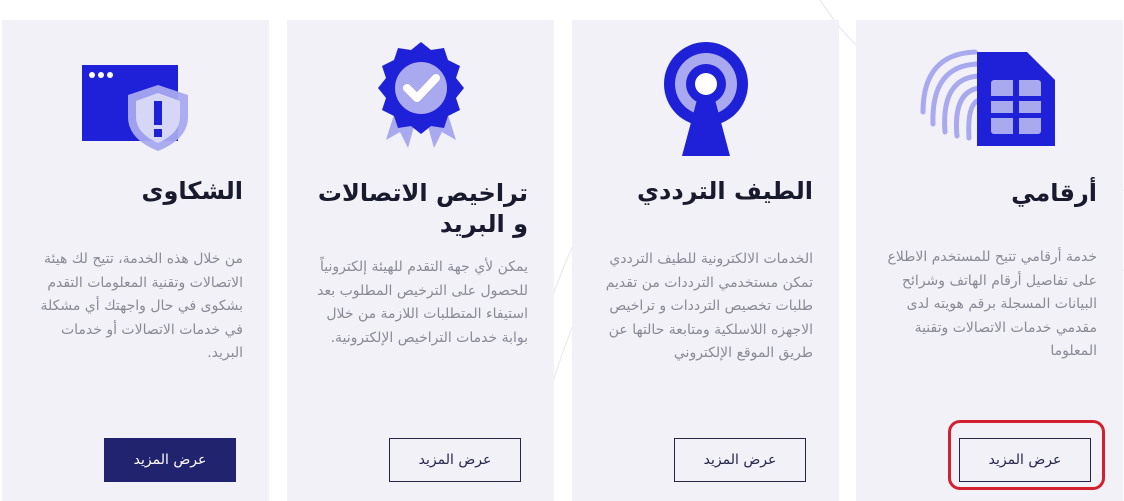 The height and width of the screenshot is (501, 1124). I want to click on card-title: الطيف الترددي, so click(725, 191).